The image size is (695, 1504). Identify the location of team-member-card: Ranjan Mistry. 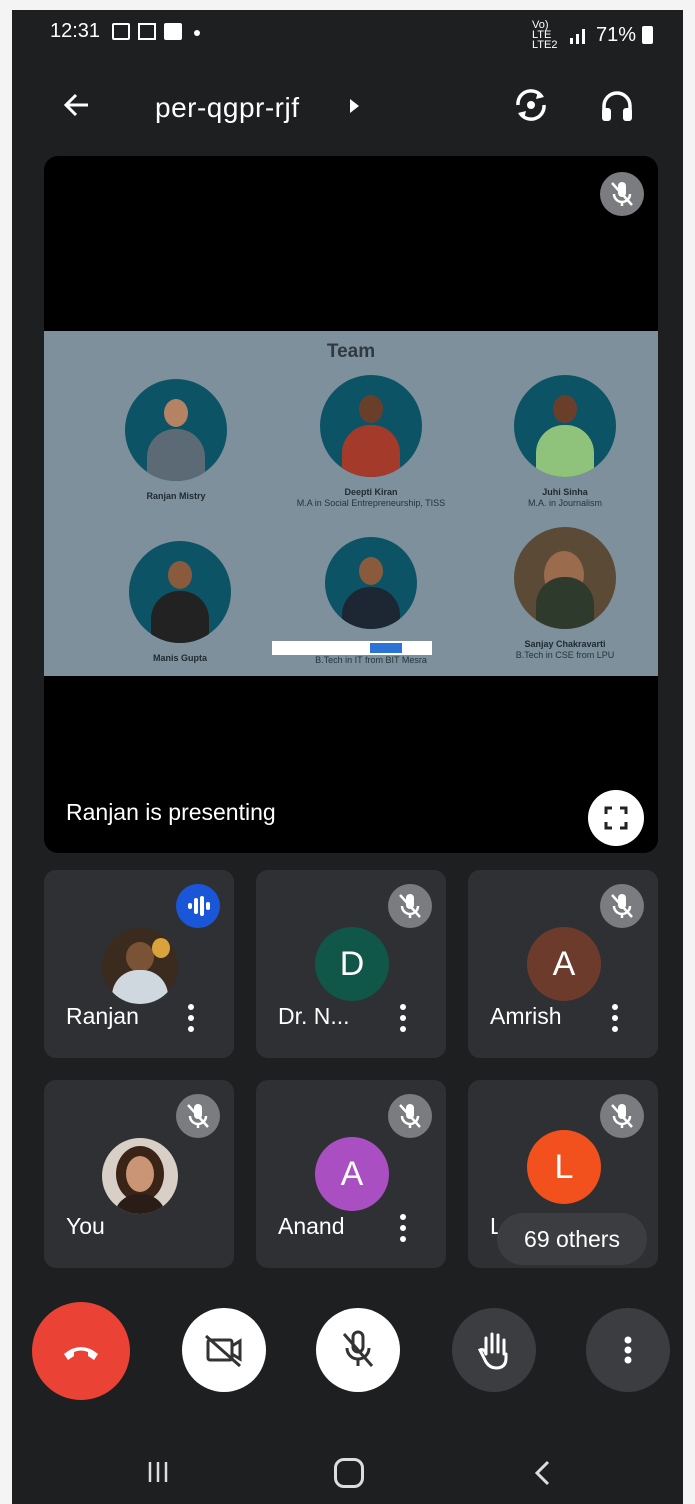
(176, 440).